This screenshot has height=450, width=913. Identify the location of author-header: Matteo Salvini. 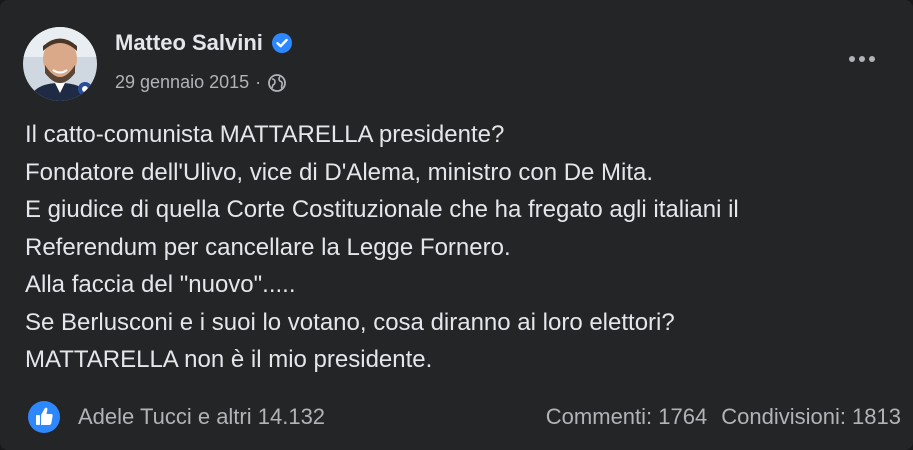
(204, 43).